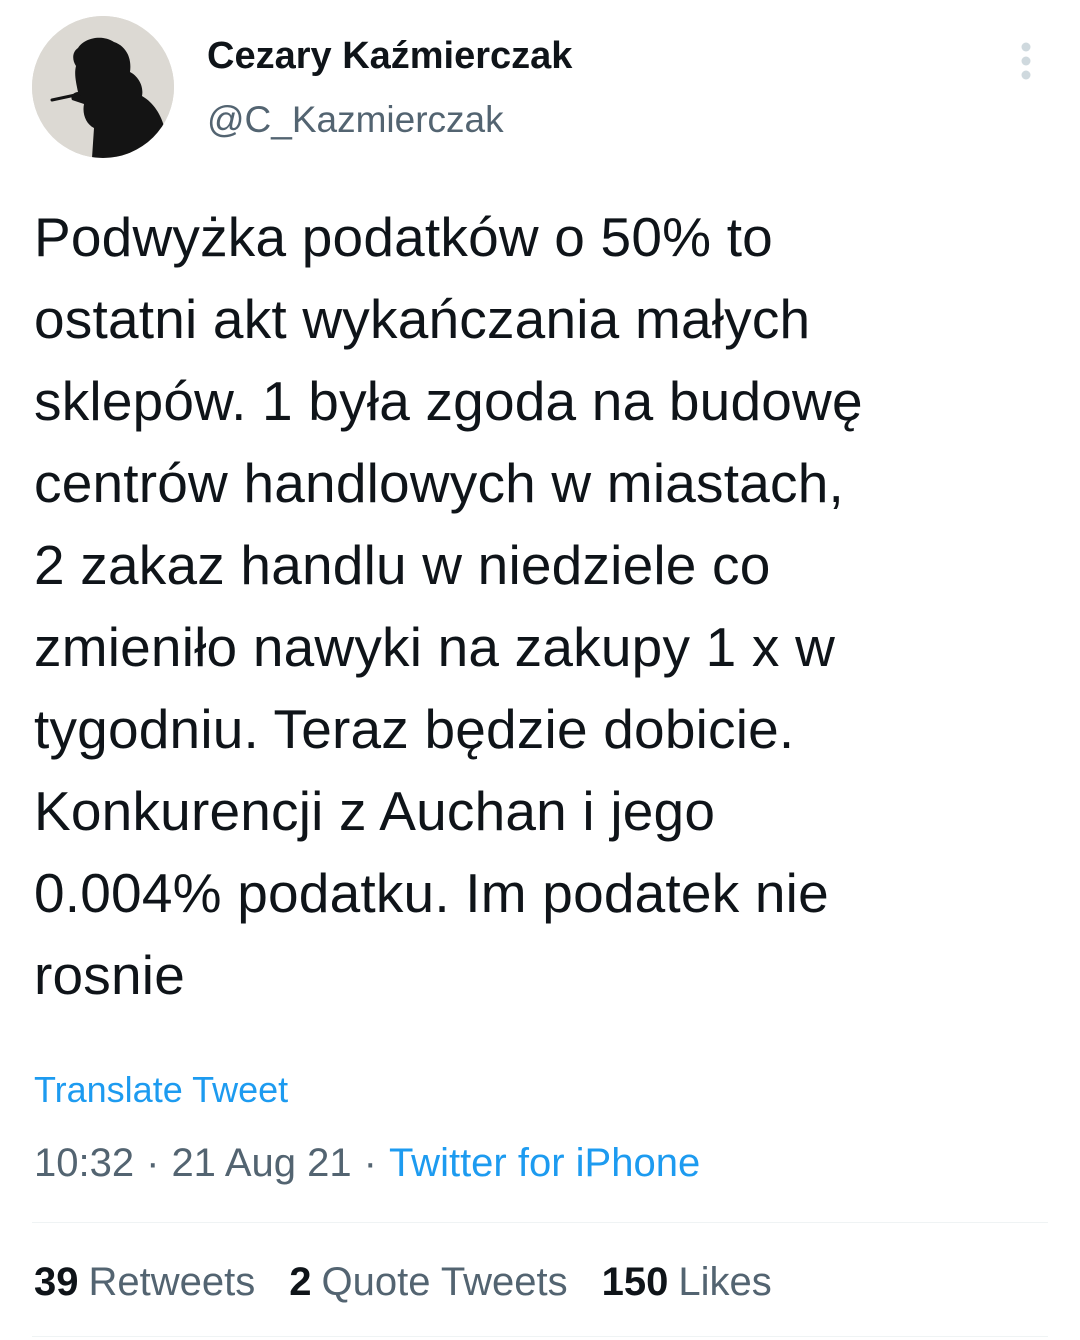 This screenshot has width=1080, height=1340. I want to click on tweet-metadata: 10:32 · 21 Aug 21 · Twitter for iPhone, so click(367, 1163).